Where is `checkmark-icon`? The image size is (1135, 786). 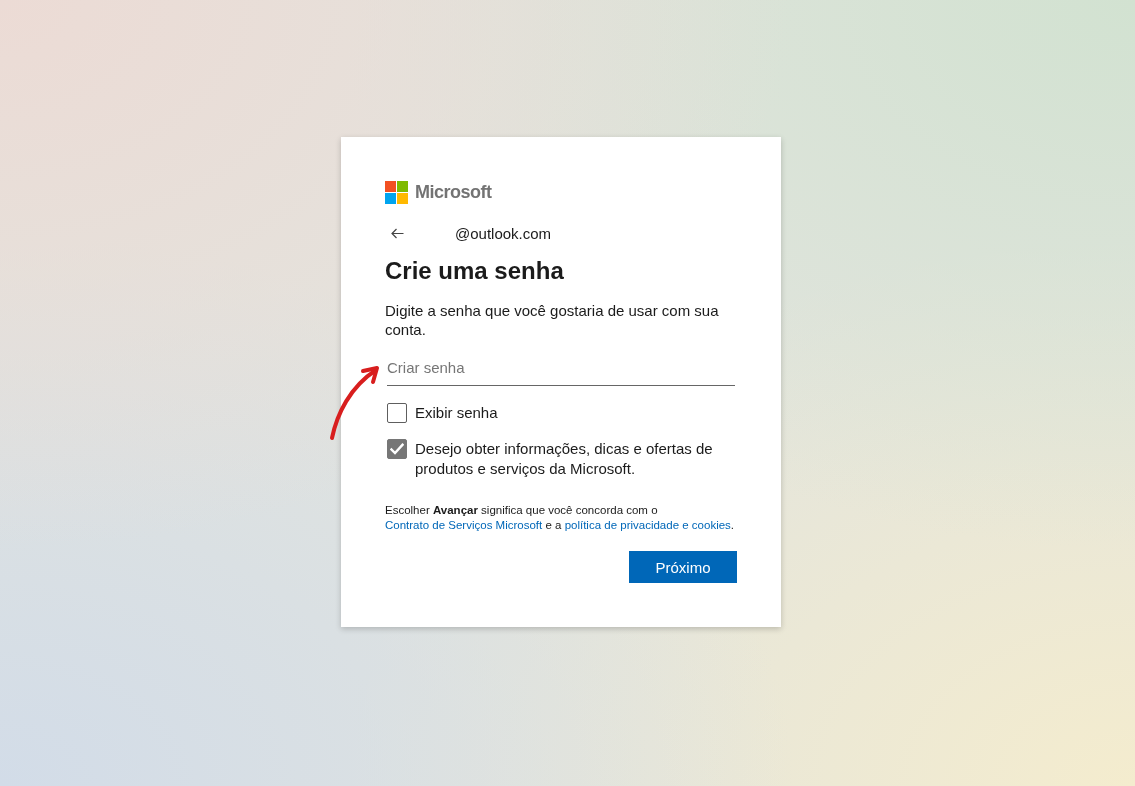
checkmark-icon is located at coordinates (397, 449).